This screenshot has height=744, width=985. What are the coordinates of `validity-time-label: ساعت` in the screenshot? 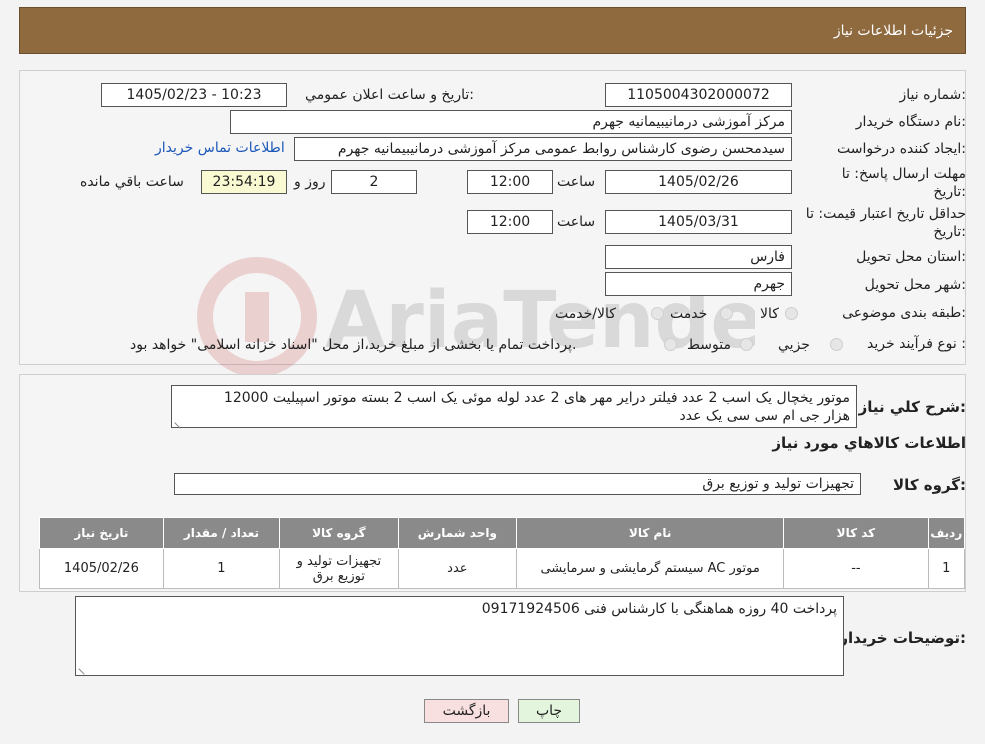 It's located at (576, 222).